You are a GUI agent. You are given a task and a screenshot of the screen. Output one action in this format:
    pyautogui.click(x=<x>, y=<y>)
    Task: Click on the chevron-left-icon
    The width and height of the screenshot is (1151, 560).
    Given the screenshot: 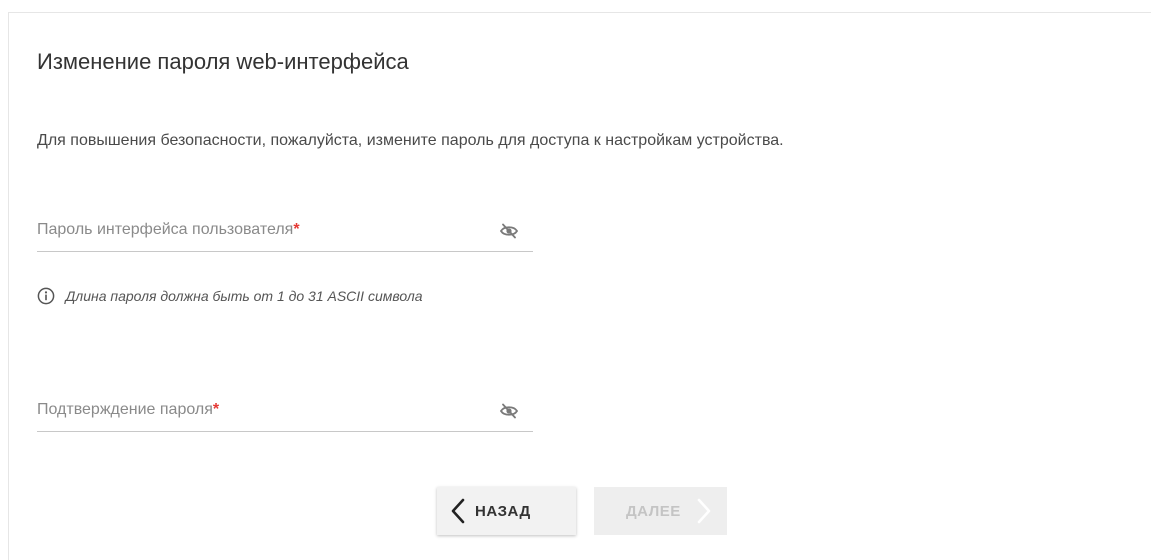 What is the action you would take?
    pyautogui.click(x=458, y=511)
    